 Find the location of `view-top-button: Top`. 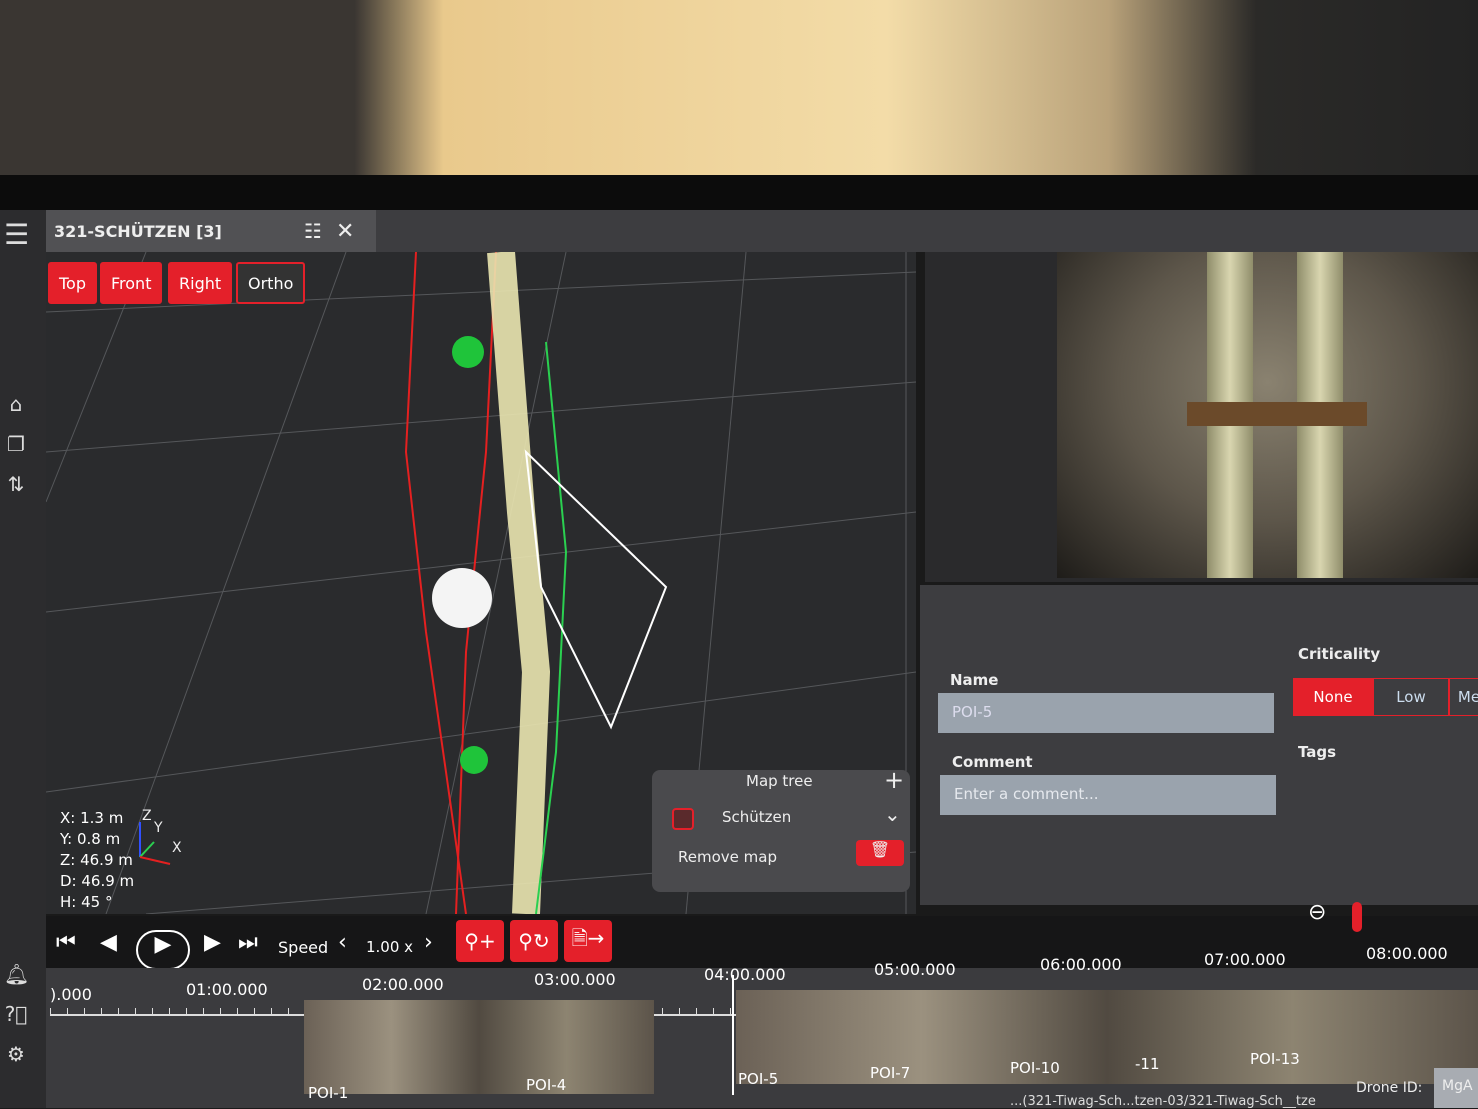

view-top-button: Top is located at coordinates (72, 283).